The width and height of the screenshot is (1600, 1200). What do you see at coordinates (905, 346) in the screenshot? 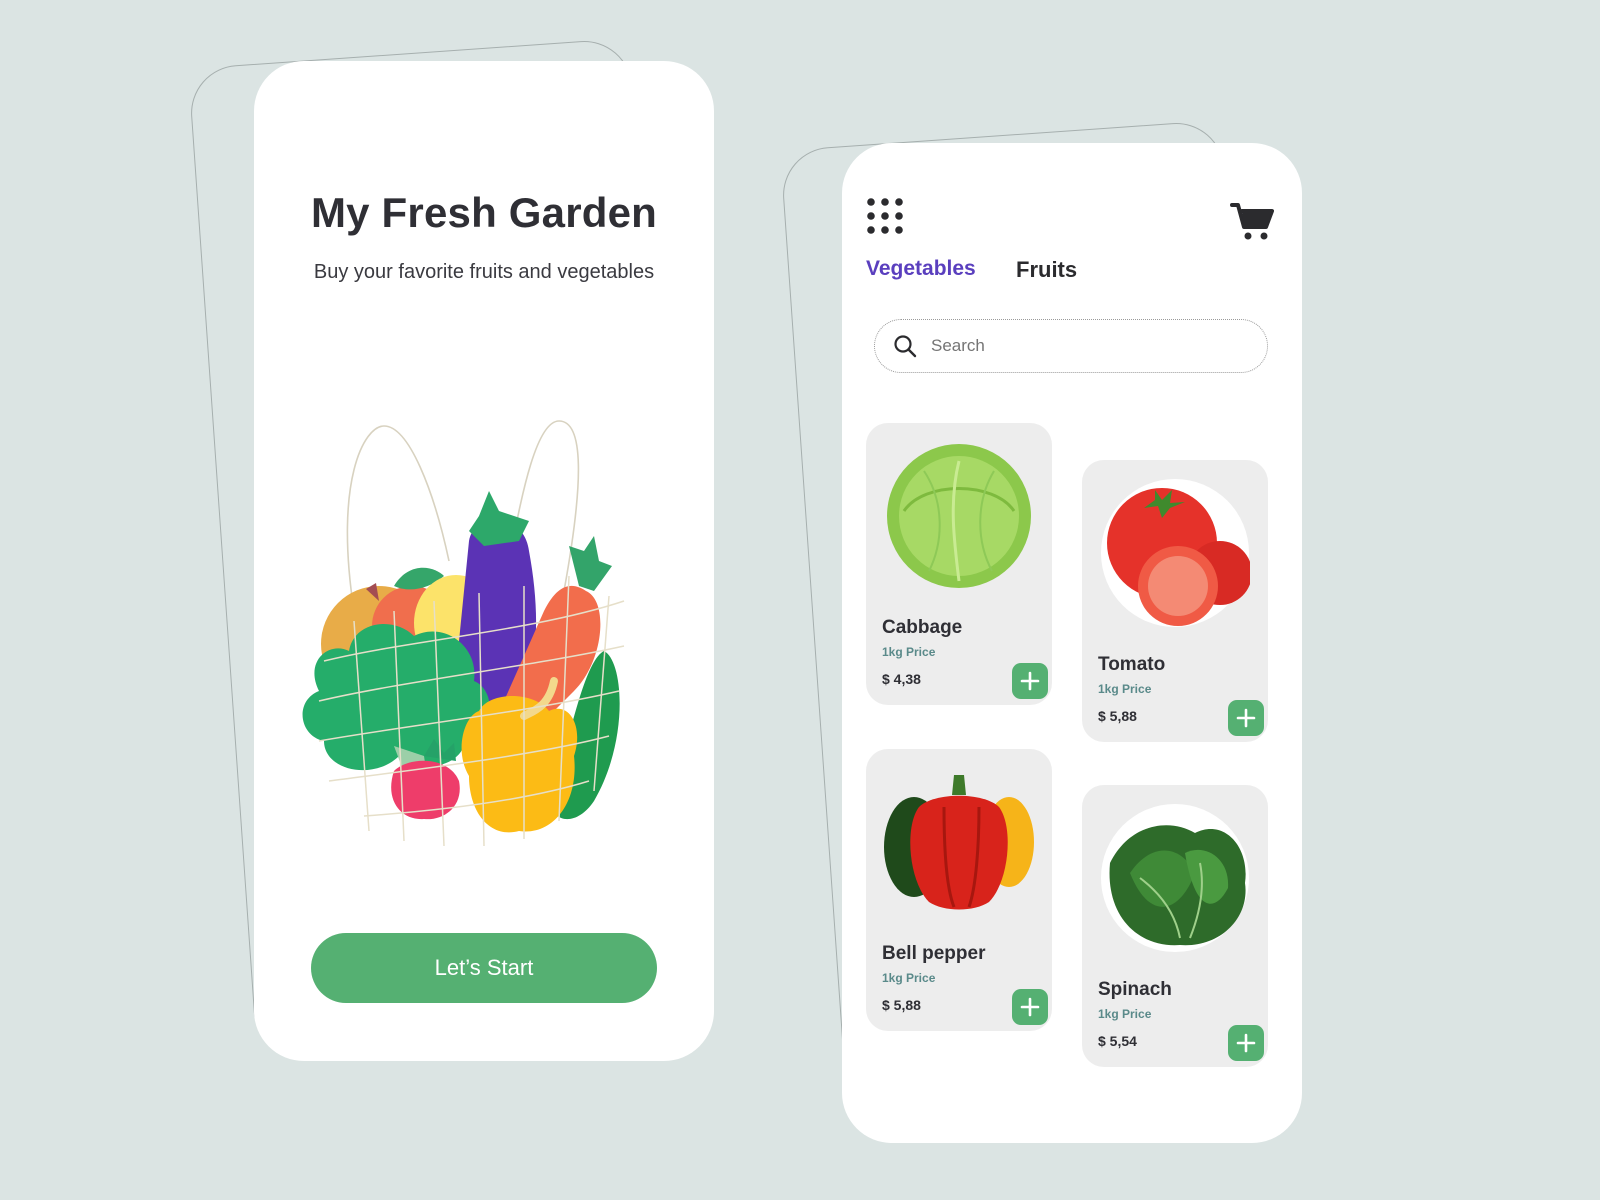
I see `search-icon` at bounding box center [905, 346].